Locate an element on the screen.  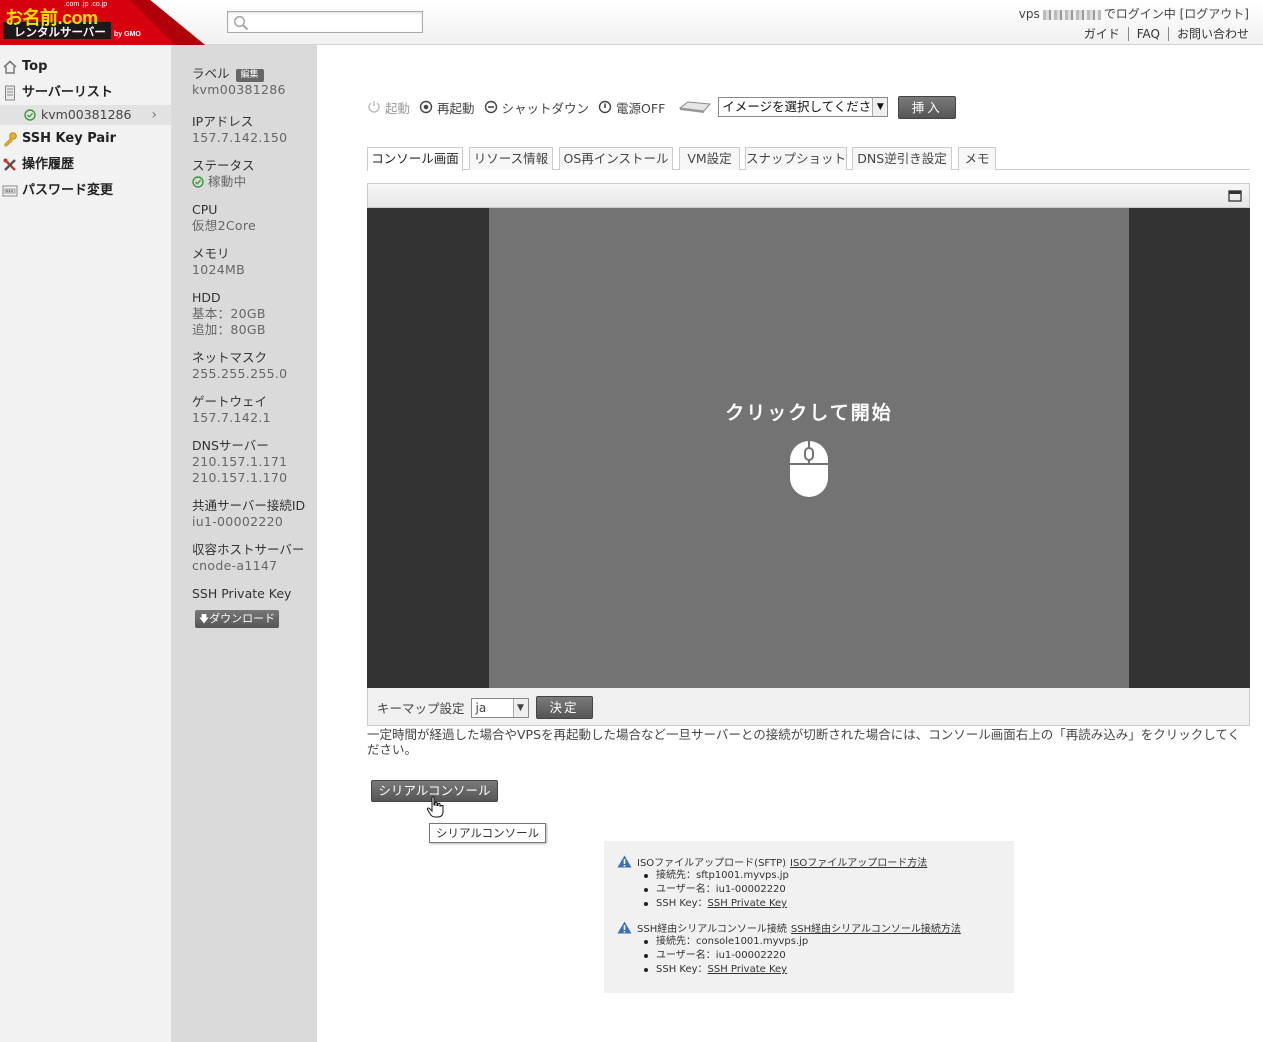
header-links: ガイド FAQ お問い合わせ is located at coordinates (1134, 34).